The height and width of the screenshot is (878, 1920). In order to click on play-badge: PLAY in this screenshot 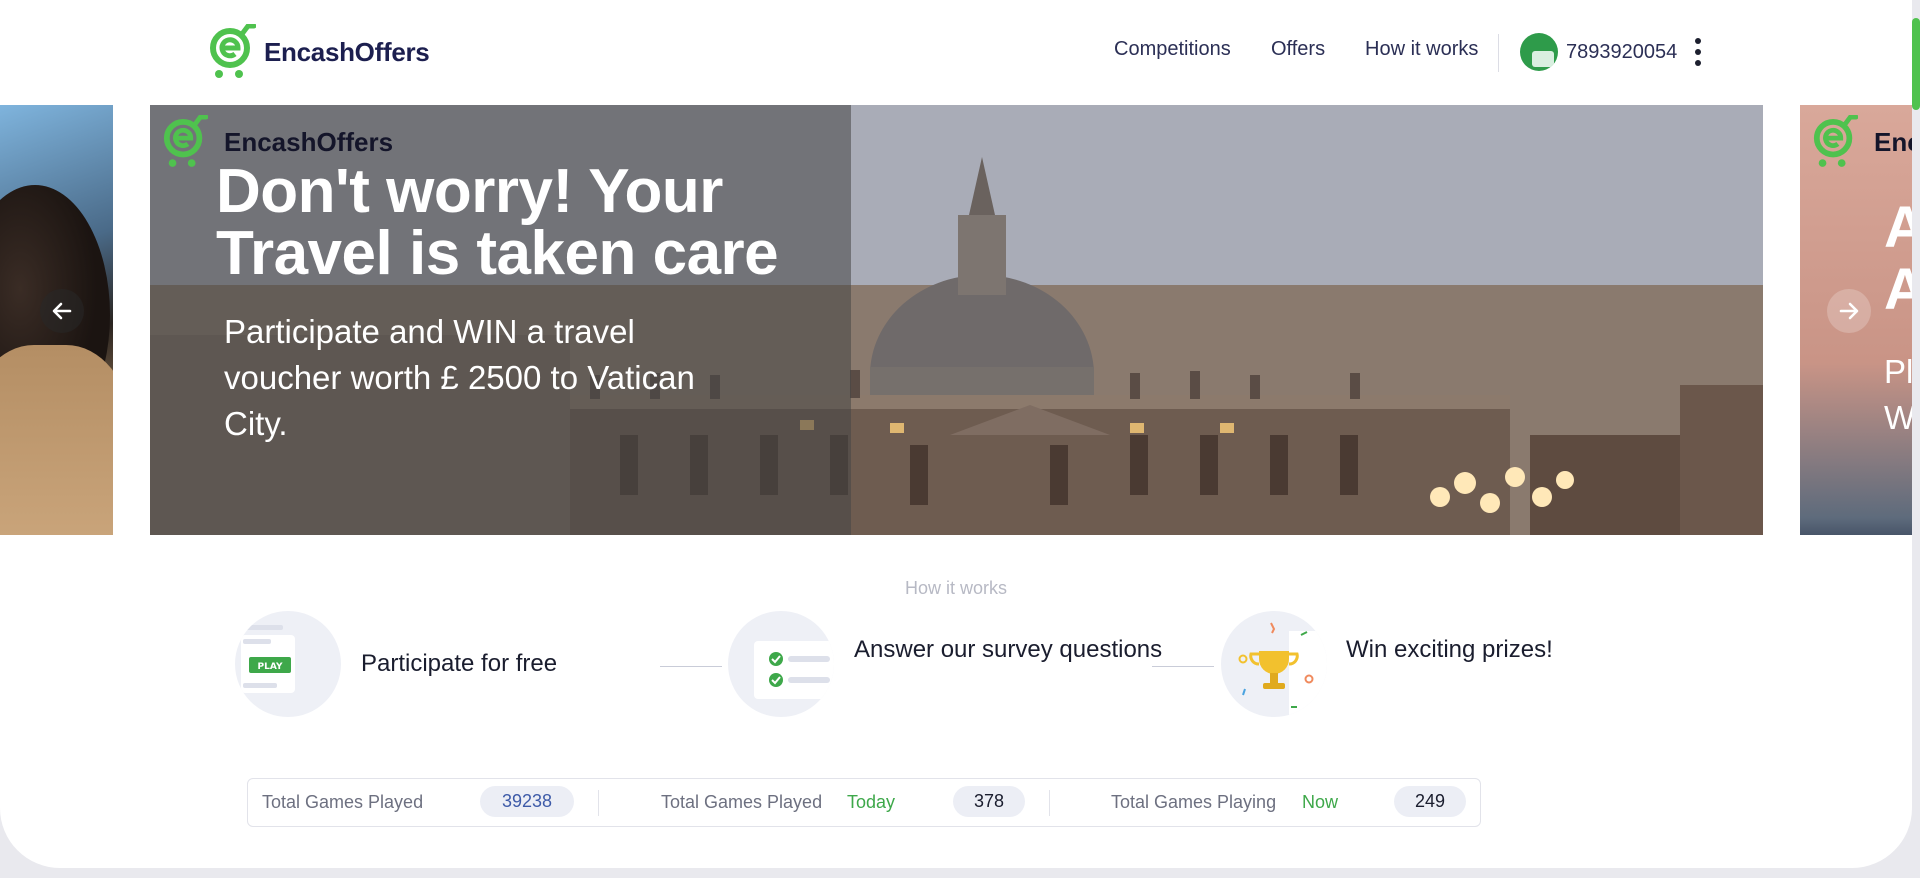, I will do `click(270, 667)`.